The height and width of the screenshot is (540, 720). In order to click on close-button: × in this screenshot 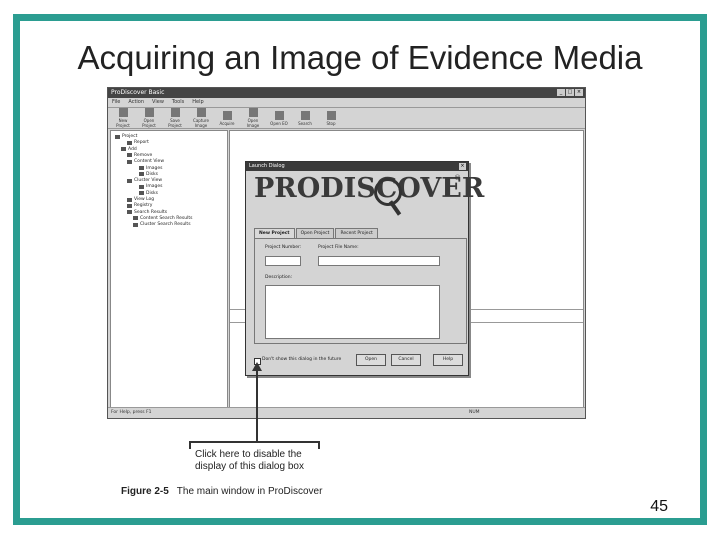, I will do `click(579, 92)`.